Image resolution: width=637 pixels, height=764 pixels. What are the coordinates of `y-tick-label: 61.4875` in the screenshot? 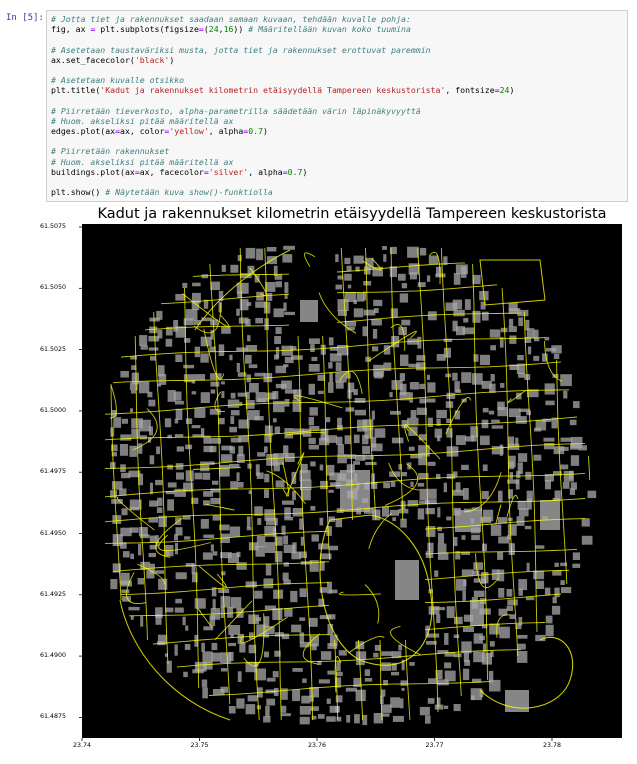 It's located at (53, 717).